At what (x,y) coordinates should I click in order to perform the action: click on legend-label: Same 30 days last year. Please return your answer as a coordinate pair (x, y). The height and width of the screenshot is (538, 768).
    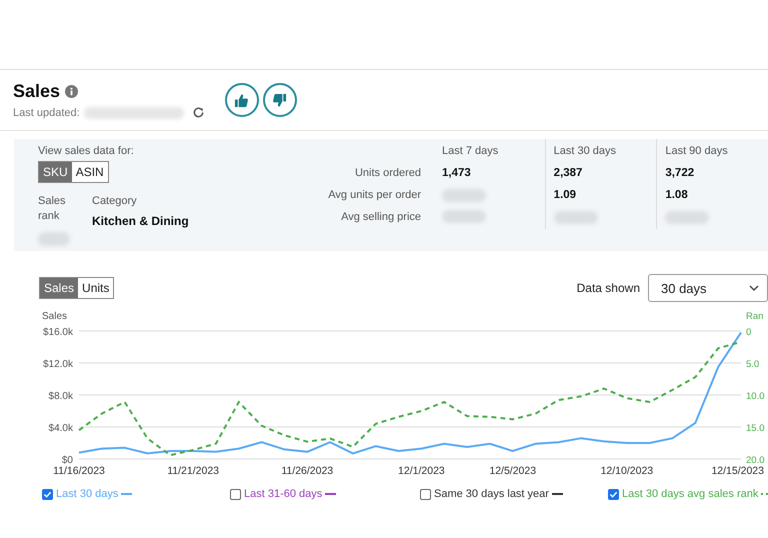
    Looking at the image, I should click on (491, 494).